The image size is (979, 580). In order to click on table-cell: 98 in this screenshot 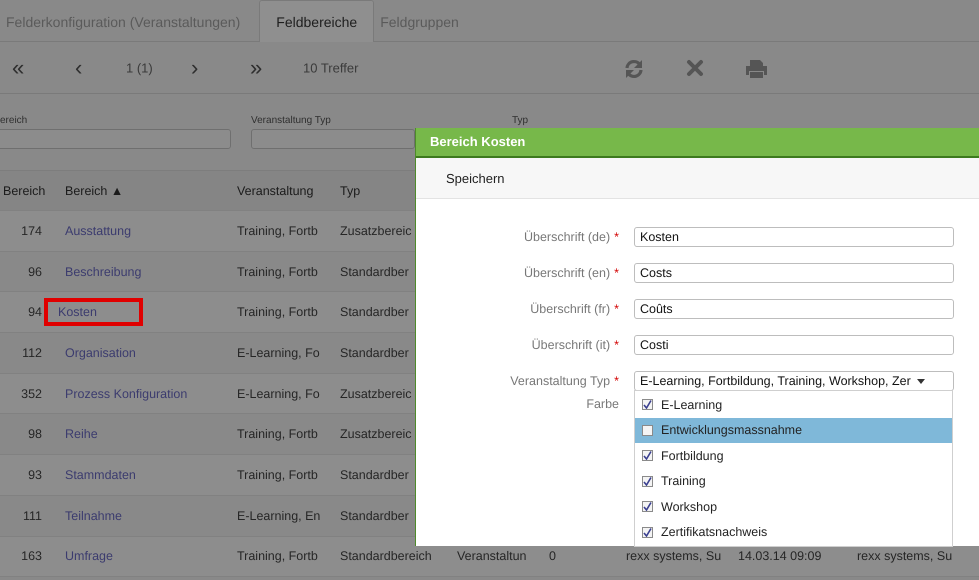, I will do `click(35, 434)`.